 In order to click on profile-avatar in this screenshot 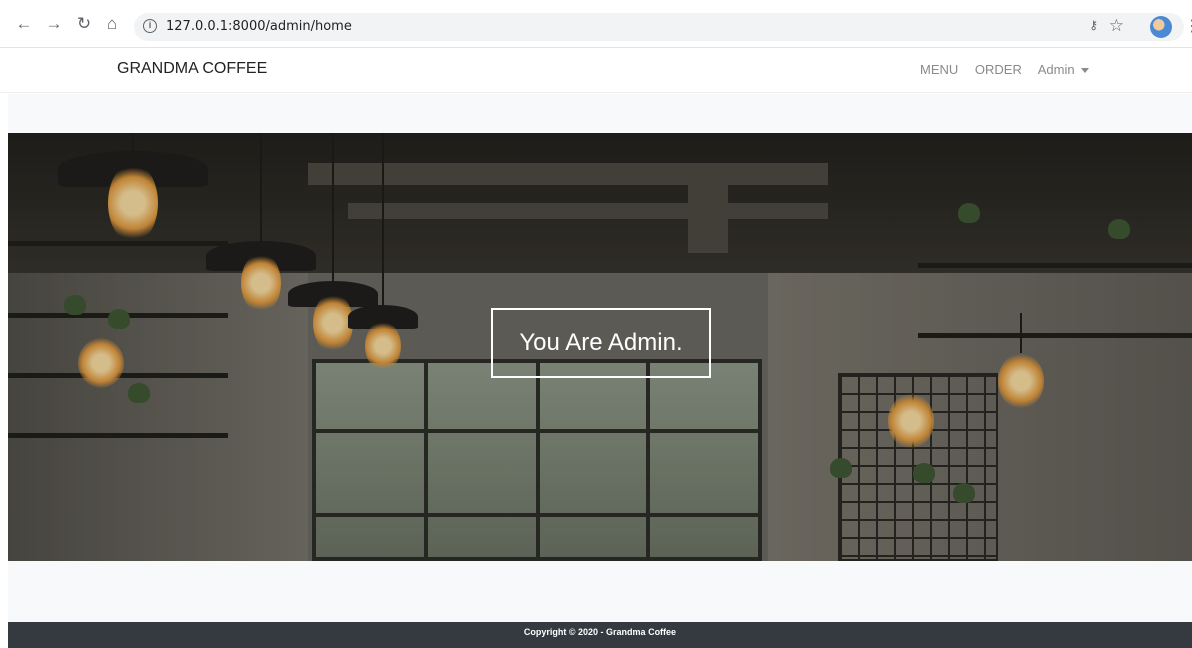, I will do `click(1161, 27)`.